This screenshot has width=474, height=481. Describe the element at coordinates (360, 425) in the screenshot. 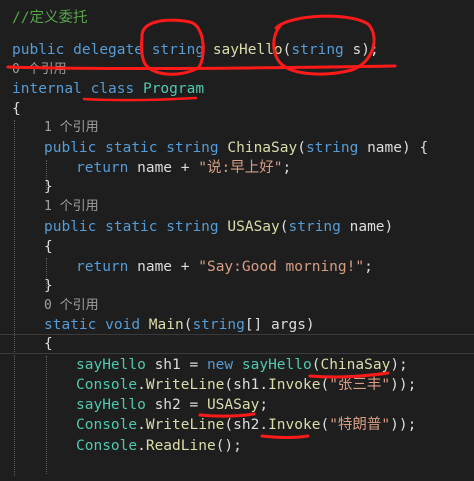

I see `string-literal: "特朗普"` at that location.